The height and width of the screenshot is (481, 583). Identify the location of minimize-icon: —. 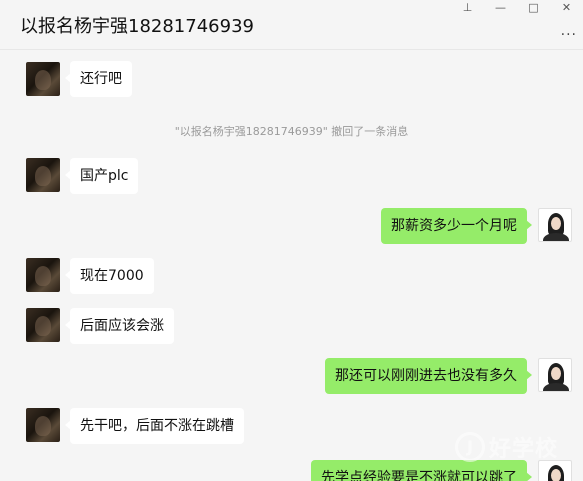
(500, 7).